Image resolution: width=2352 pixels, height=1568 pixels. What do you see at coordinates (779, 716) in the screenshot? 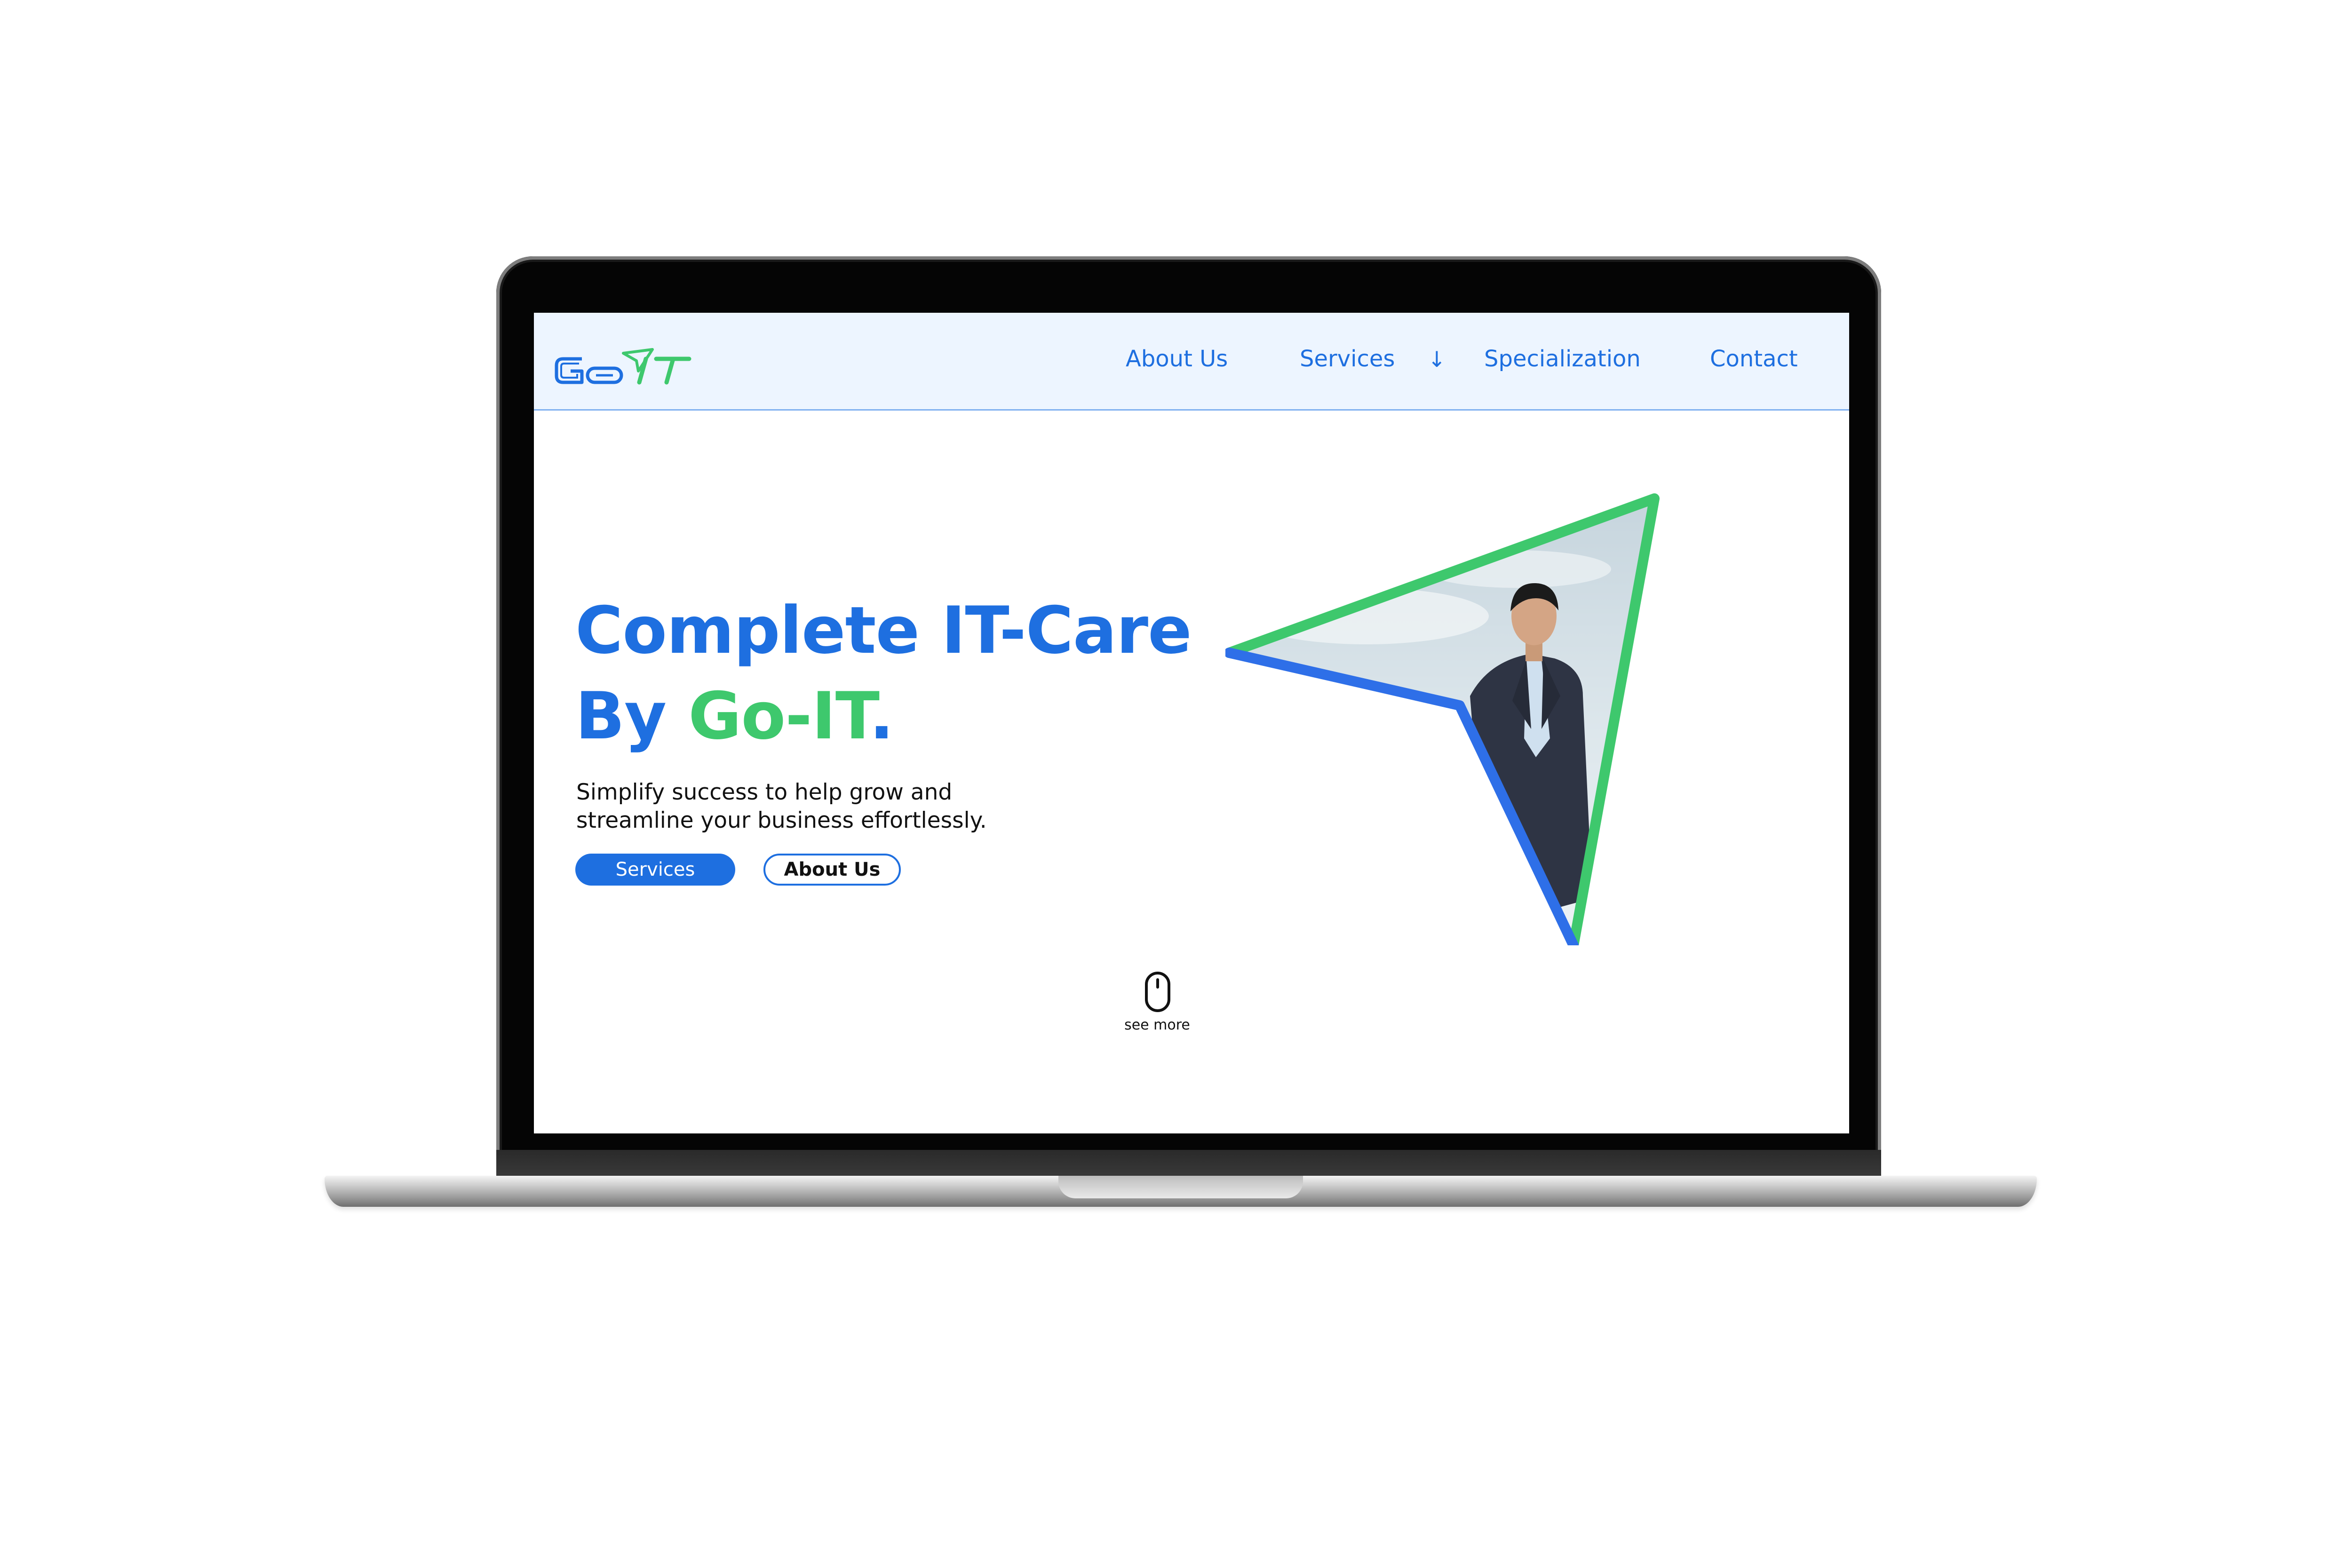
I see `hero-title-brand: Go-IT` at bounding box center [779, 716].